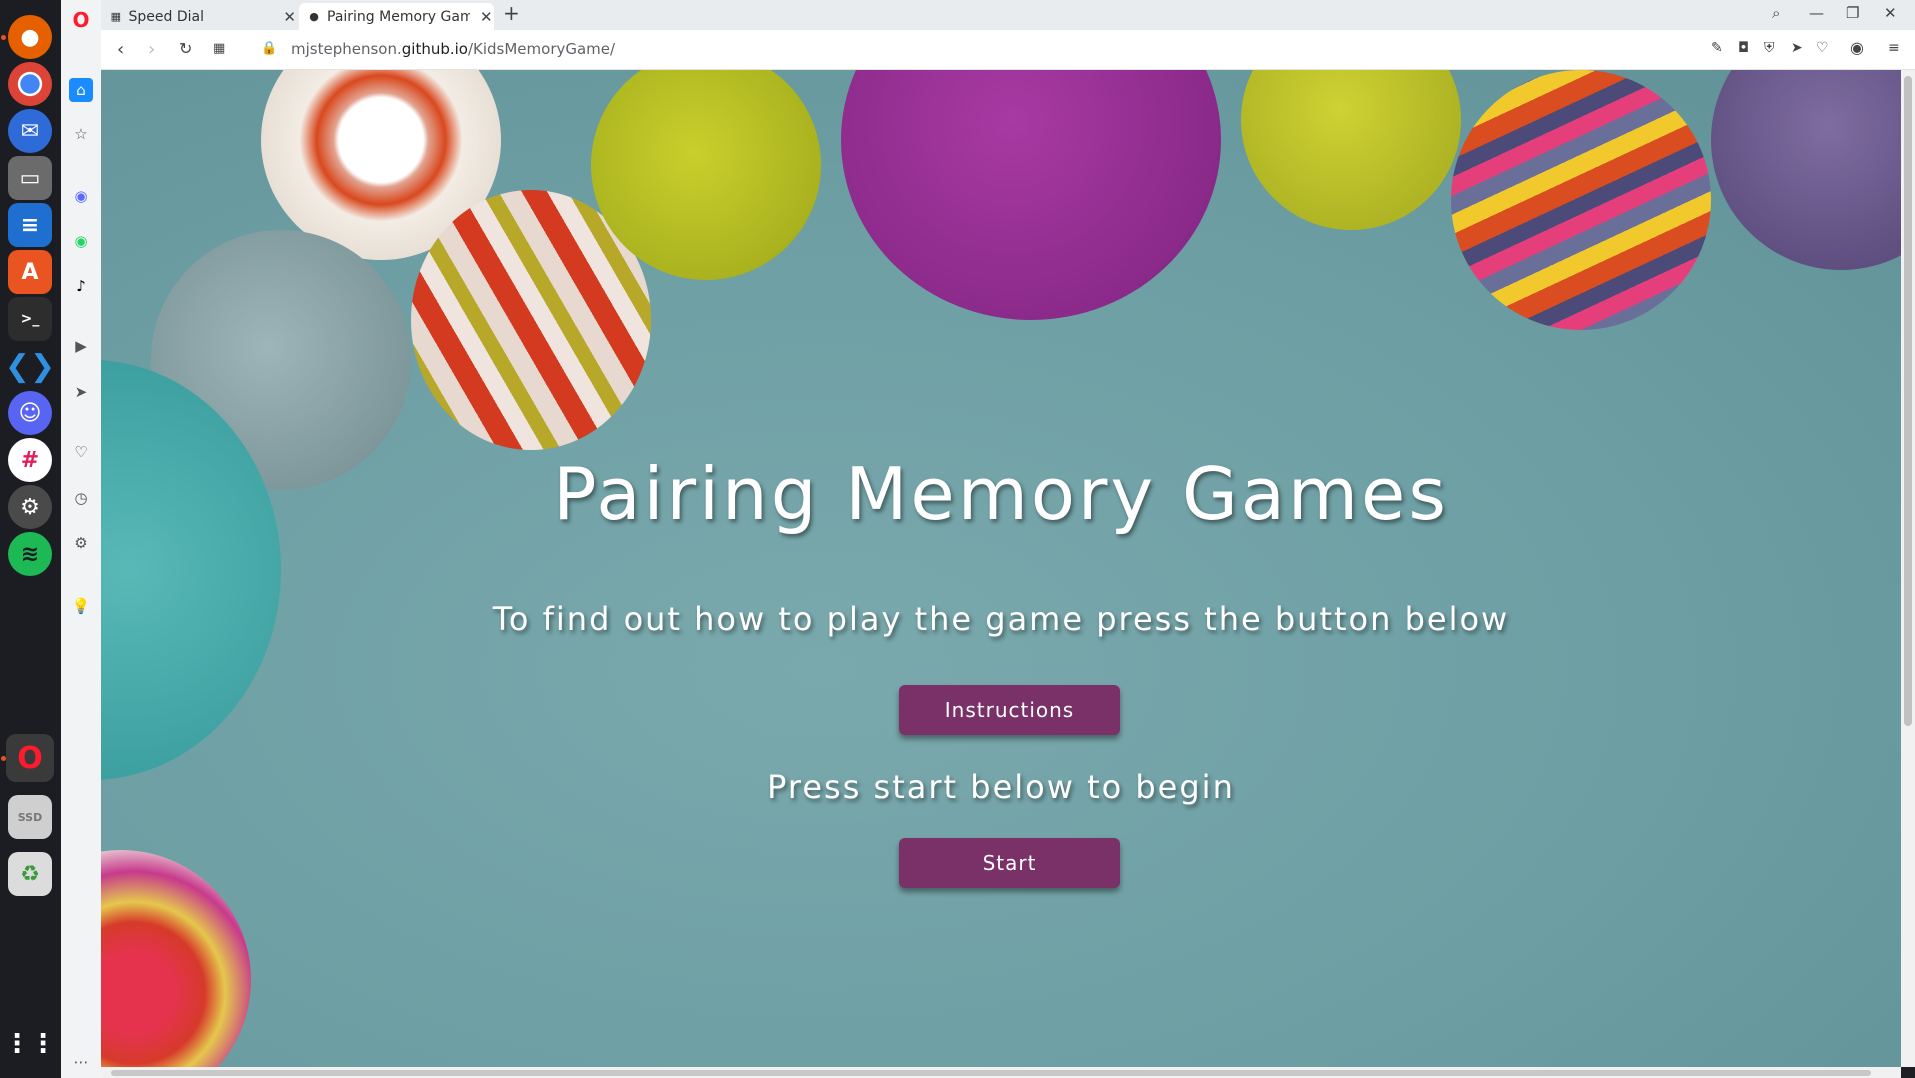 This screenshot has height=1078, width=1915. What do you see at coordinates (115, 16) in the screenshot?
I see `speed-dial-icon: ▦` at bounding box center [115, 16].